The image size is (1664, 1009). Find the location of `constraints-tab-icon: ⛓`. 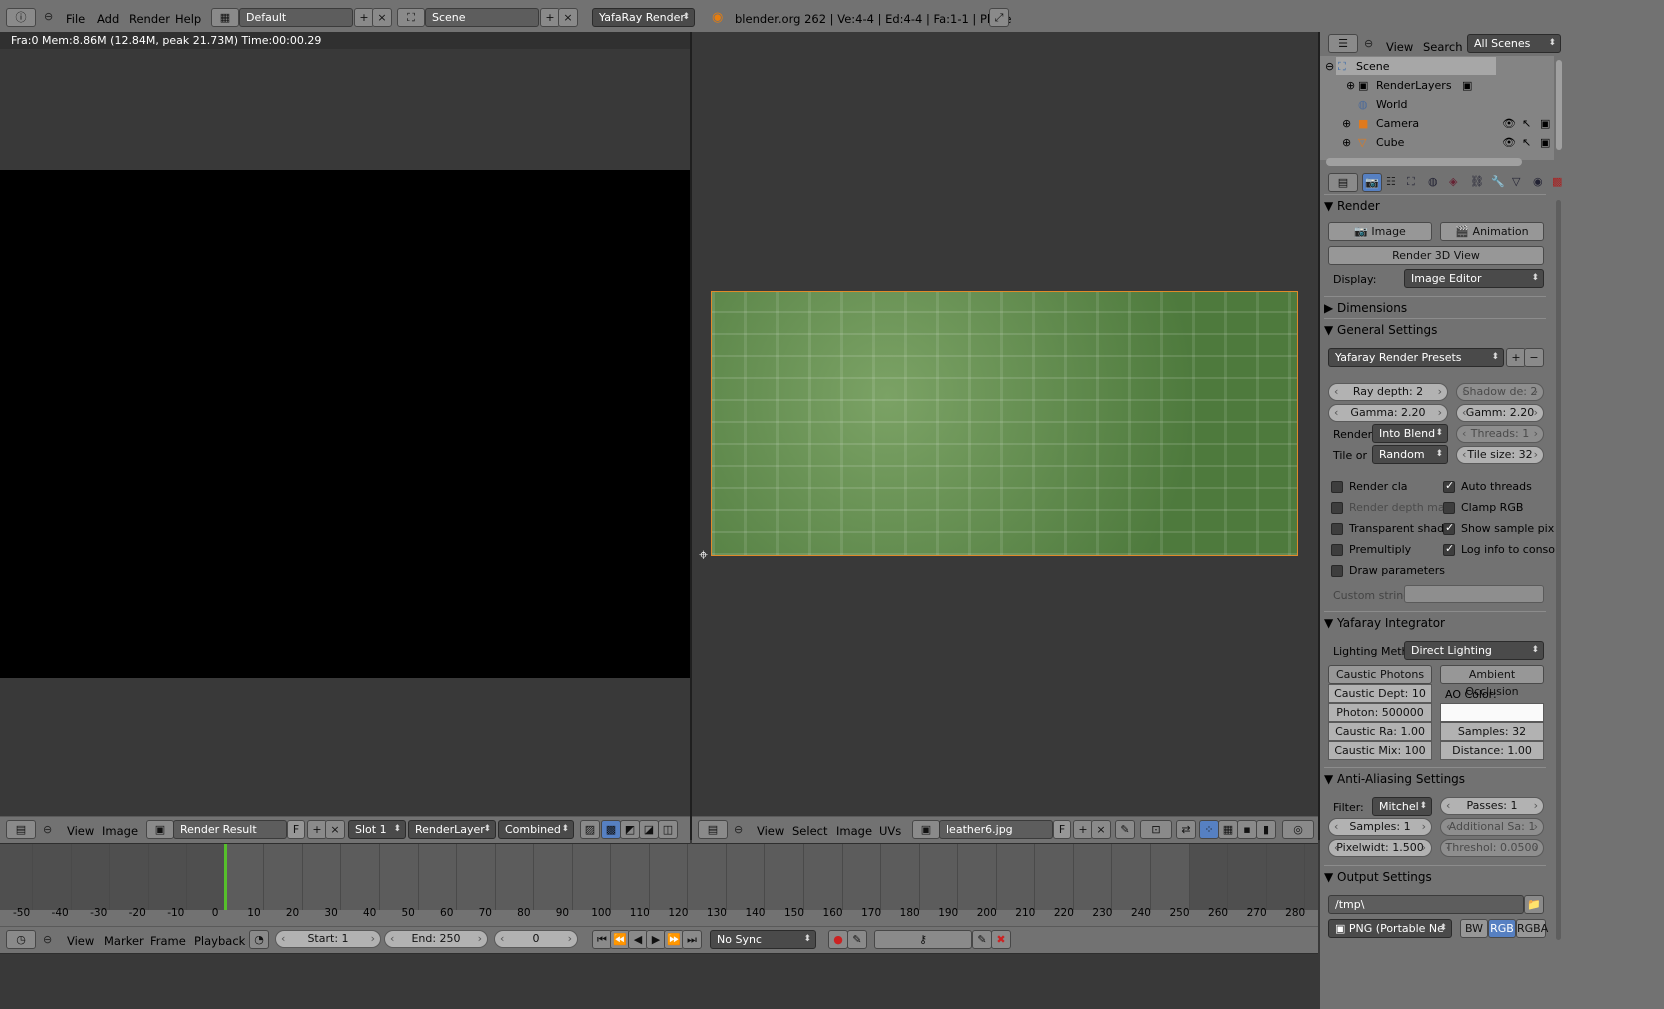

constraints-tab-icon: ⛓ is located at coordinates (1477, 181).